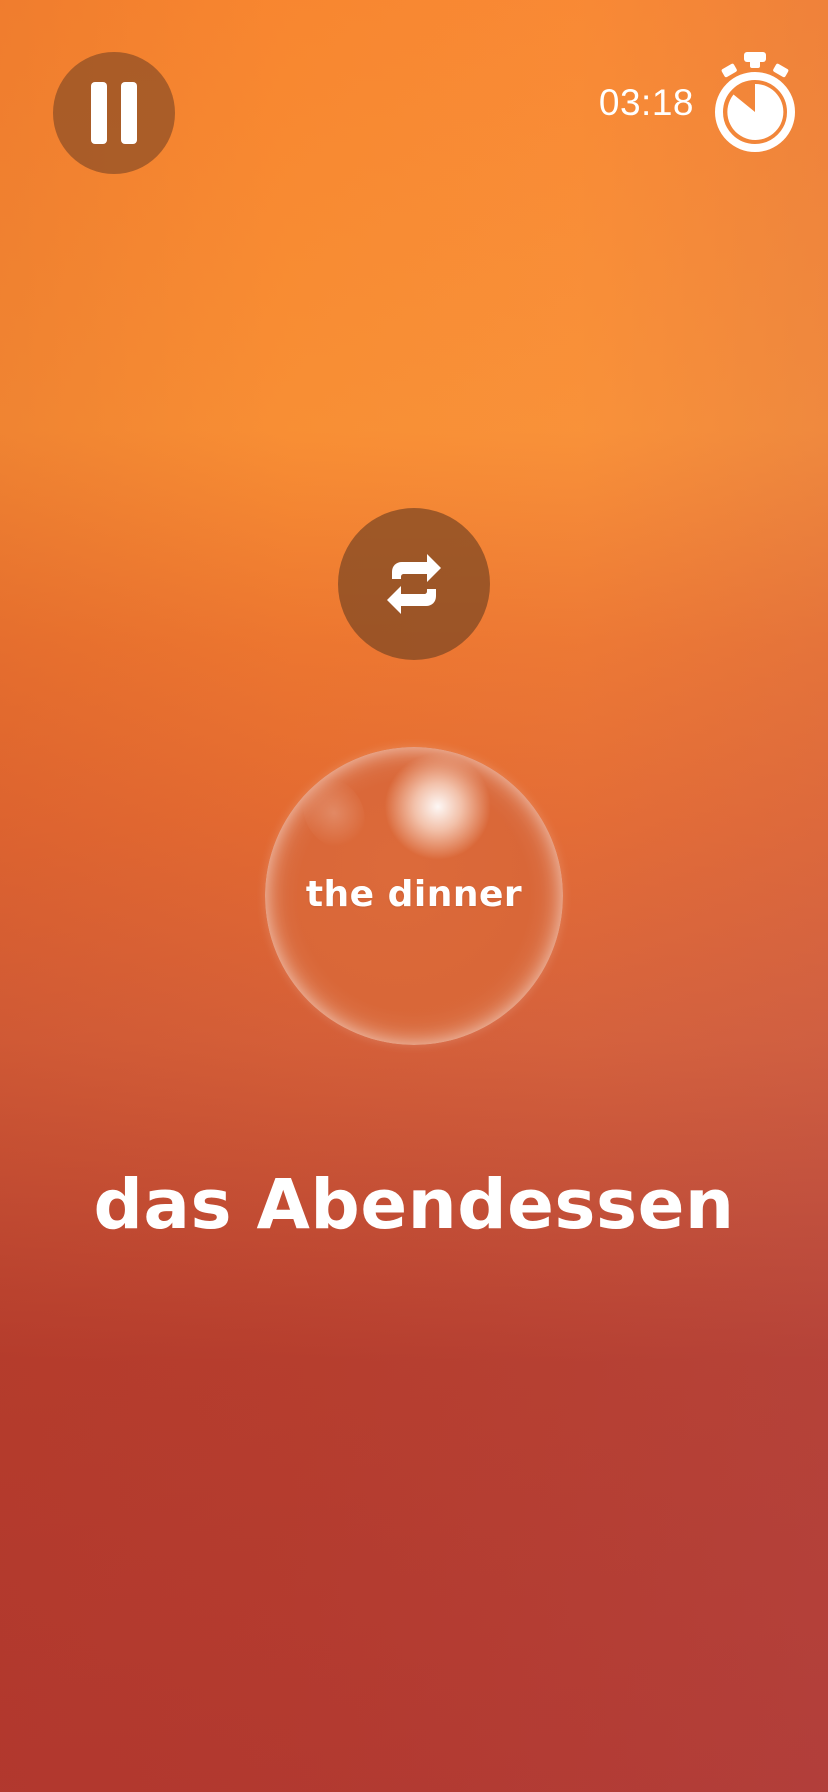  What do you see at coordinates (114, 113) in the screenshot?
I see `pause-button` at bounding box center [114, 113].